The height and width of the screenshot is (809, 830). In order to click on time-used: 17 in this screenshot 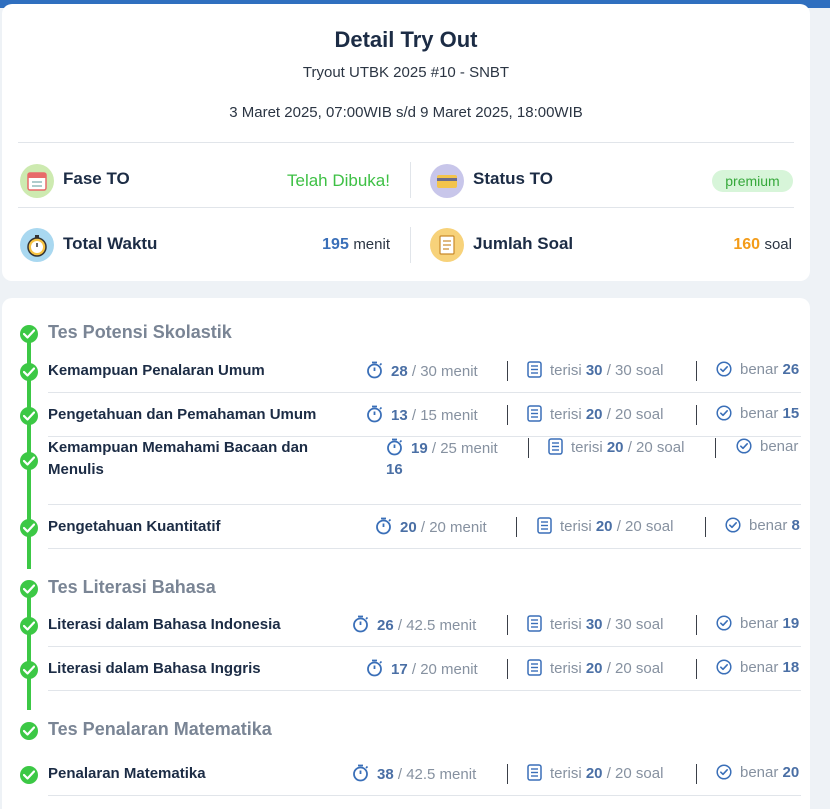, I will do `click(399, 669)`.